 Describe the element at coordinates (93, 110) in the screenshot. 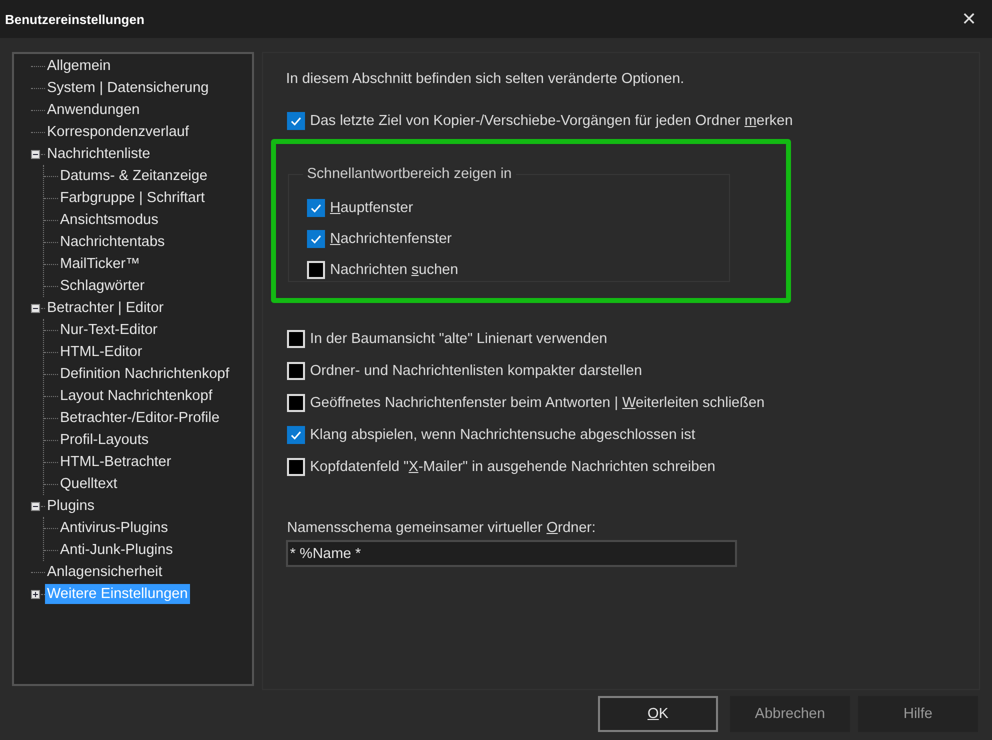

I see `tree-item: Anwendungen` at that location.